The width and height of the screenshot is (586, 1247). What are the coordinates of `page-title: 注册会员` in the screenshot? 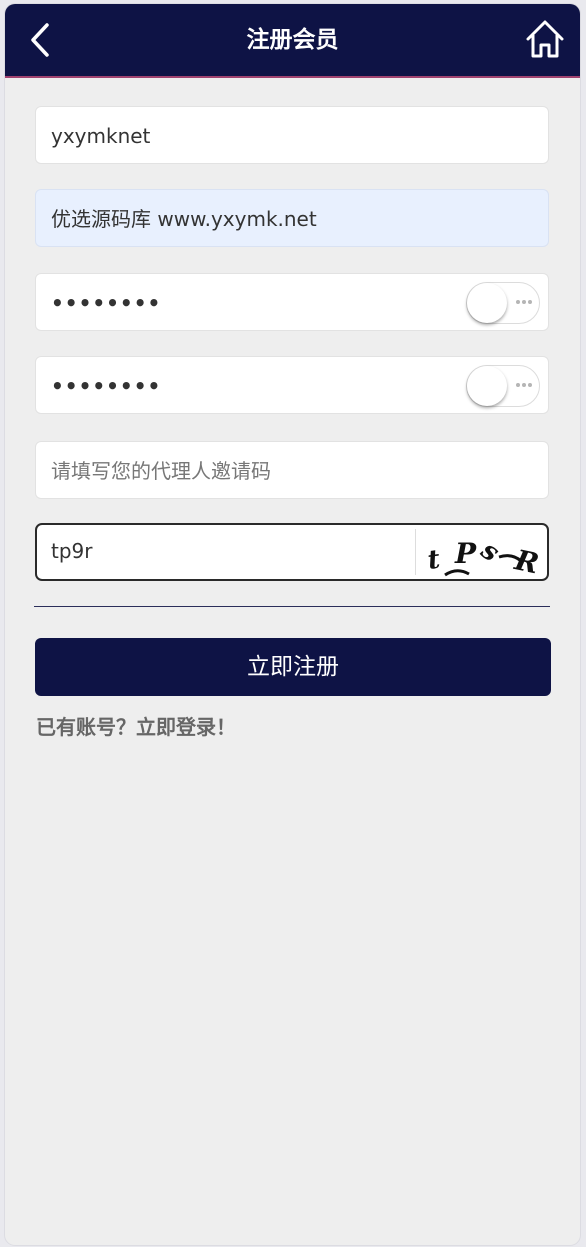 It's located at (292, 40).